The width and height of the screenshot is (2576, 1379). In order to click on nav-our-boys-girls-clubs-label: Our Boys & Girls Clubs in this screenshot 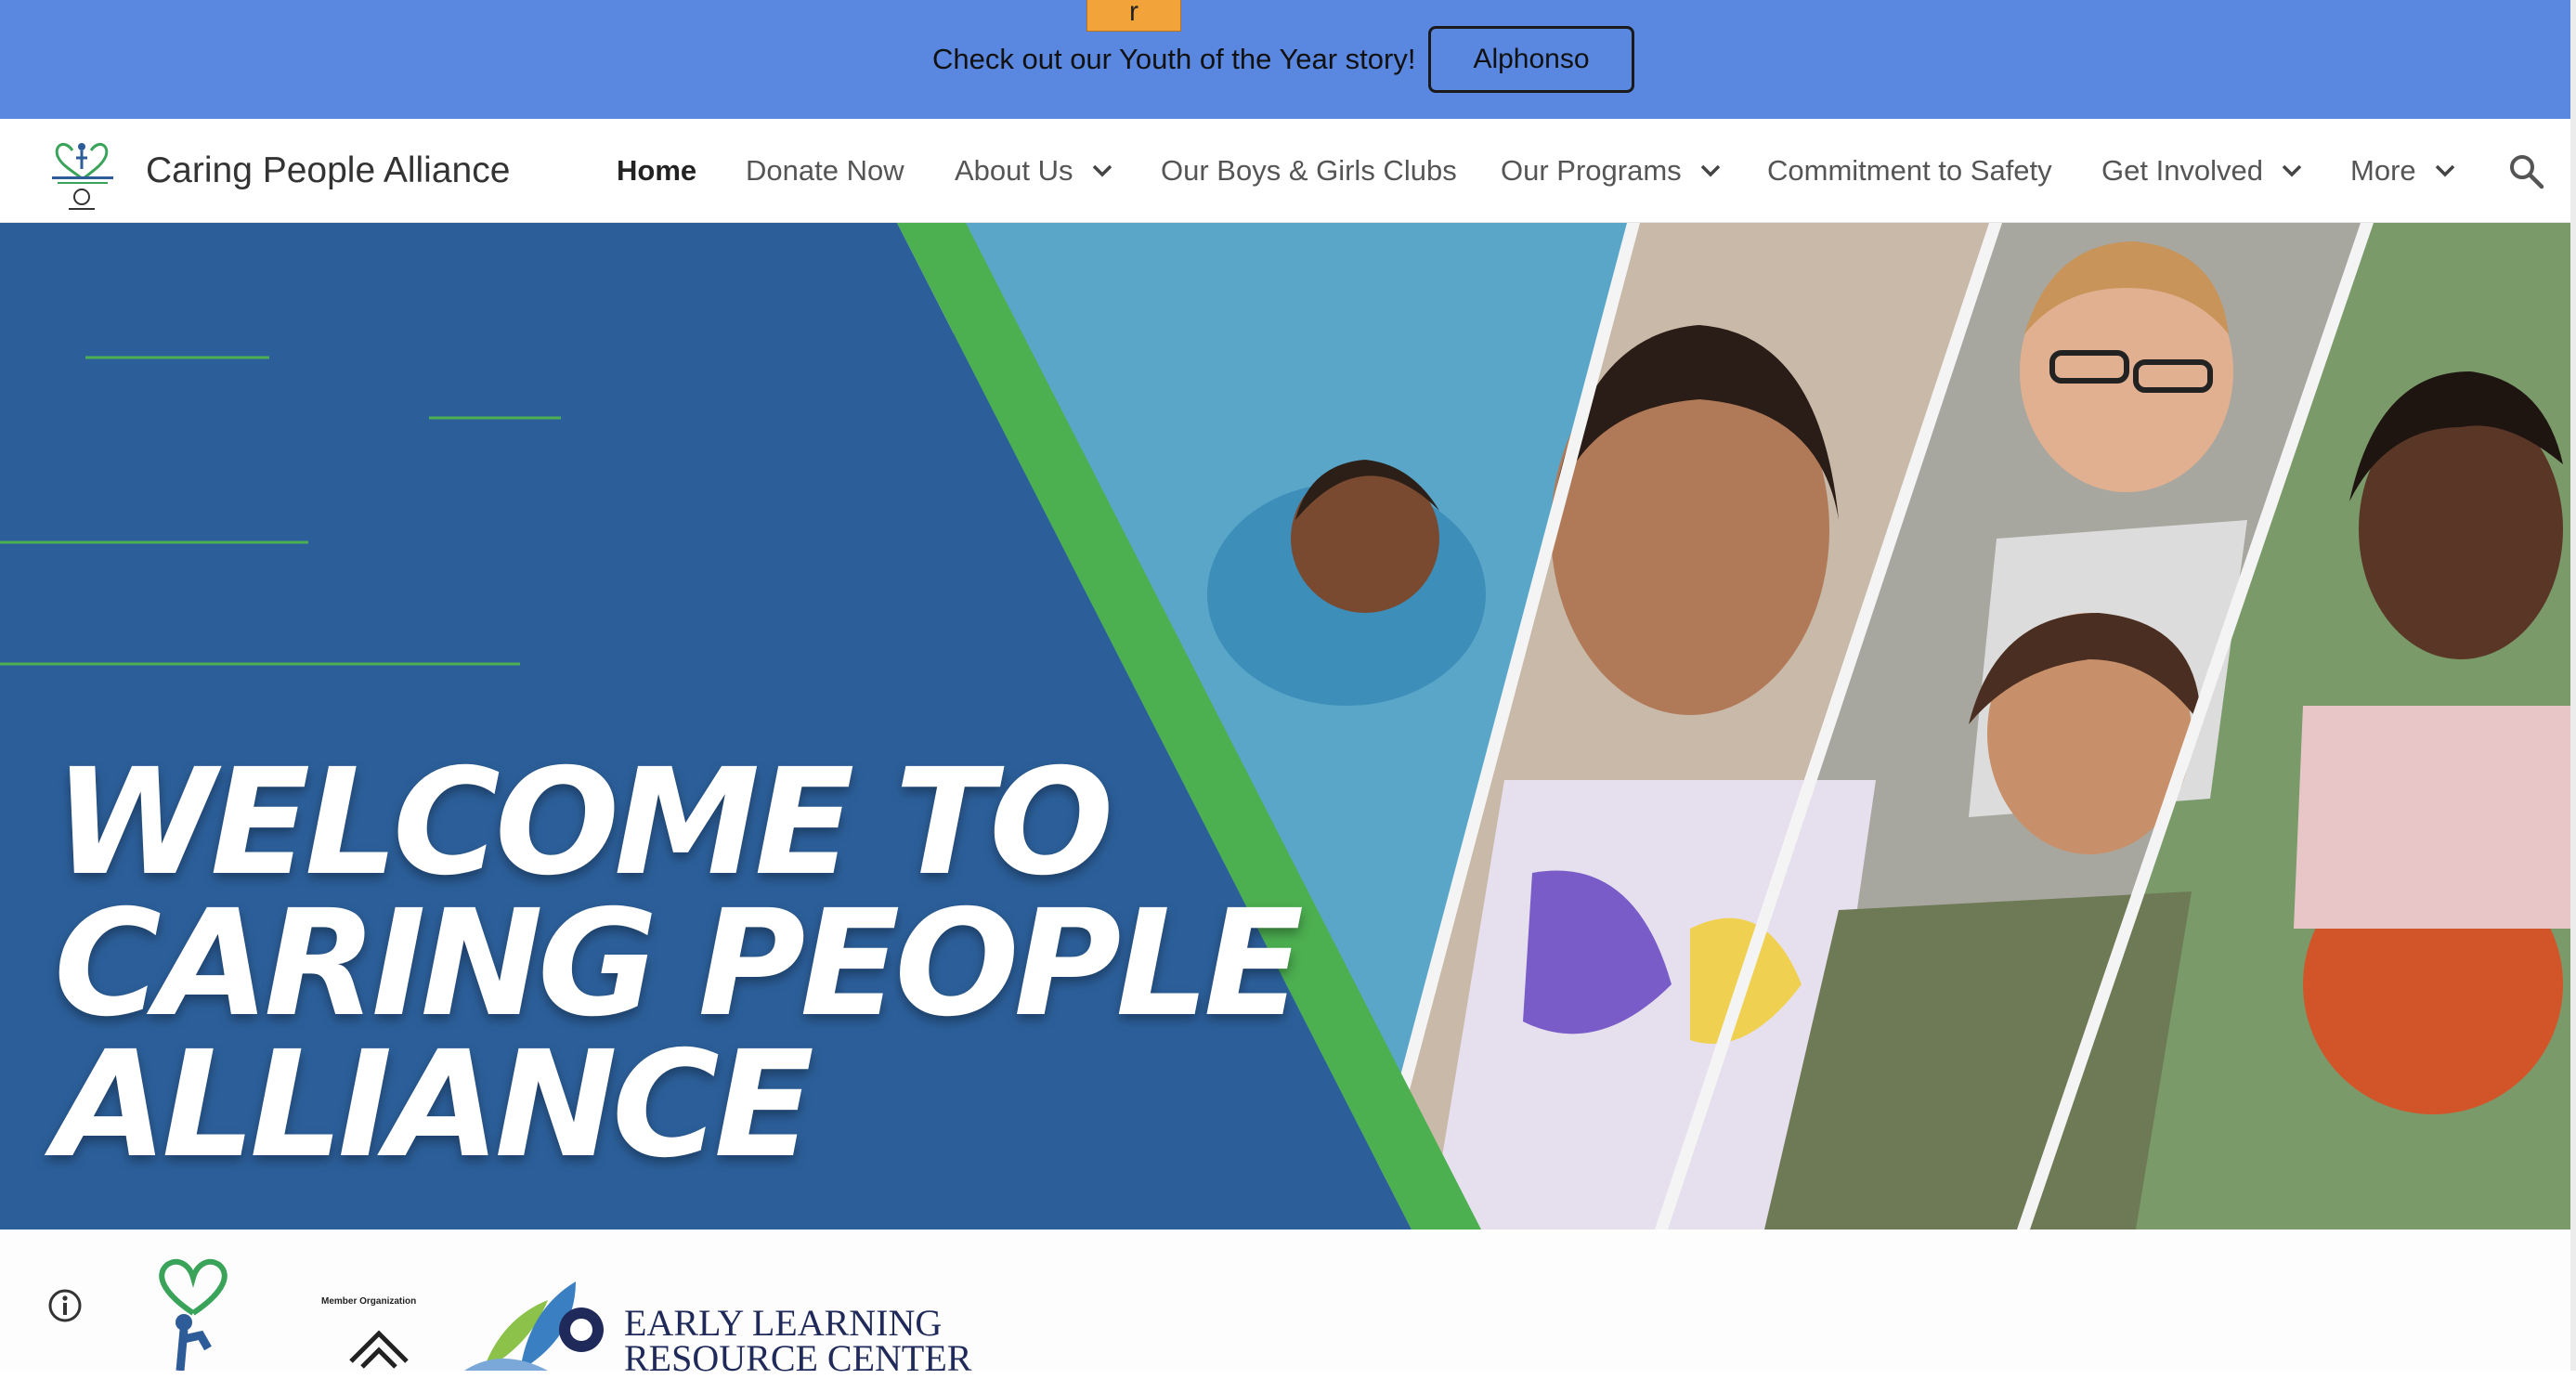, I will do `click(1309, 170)`.